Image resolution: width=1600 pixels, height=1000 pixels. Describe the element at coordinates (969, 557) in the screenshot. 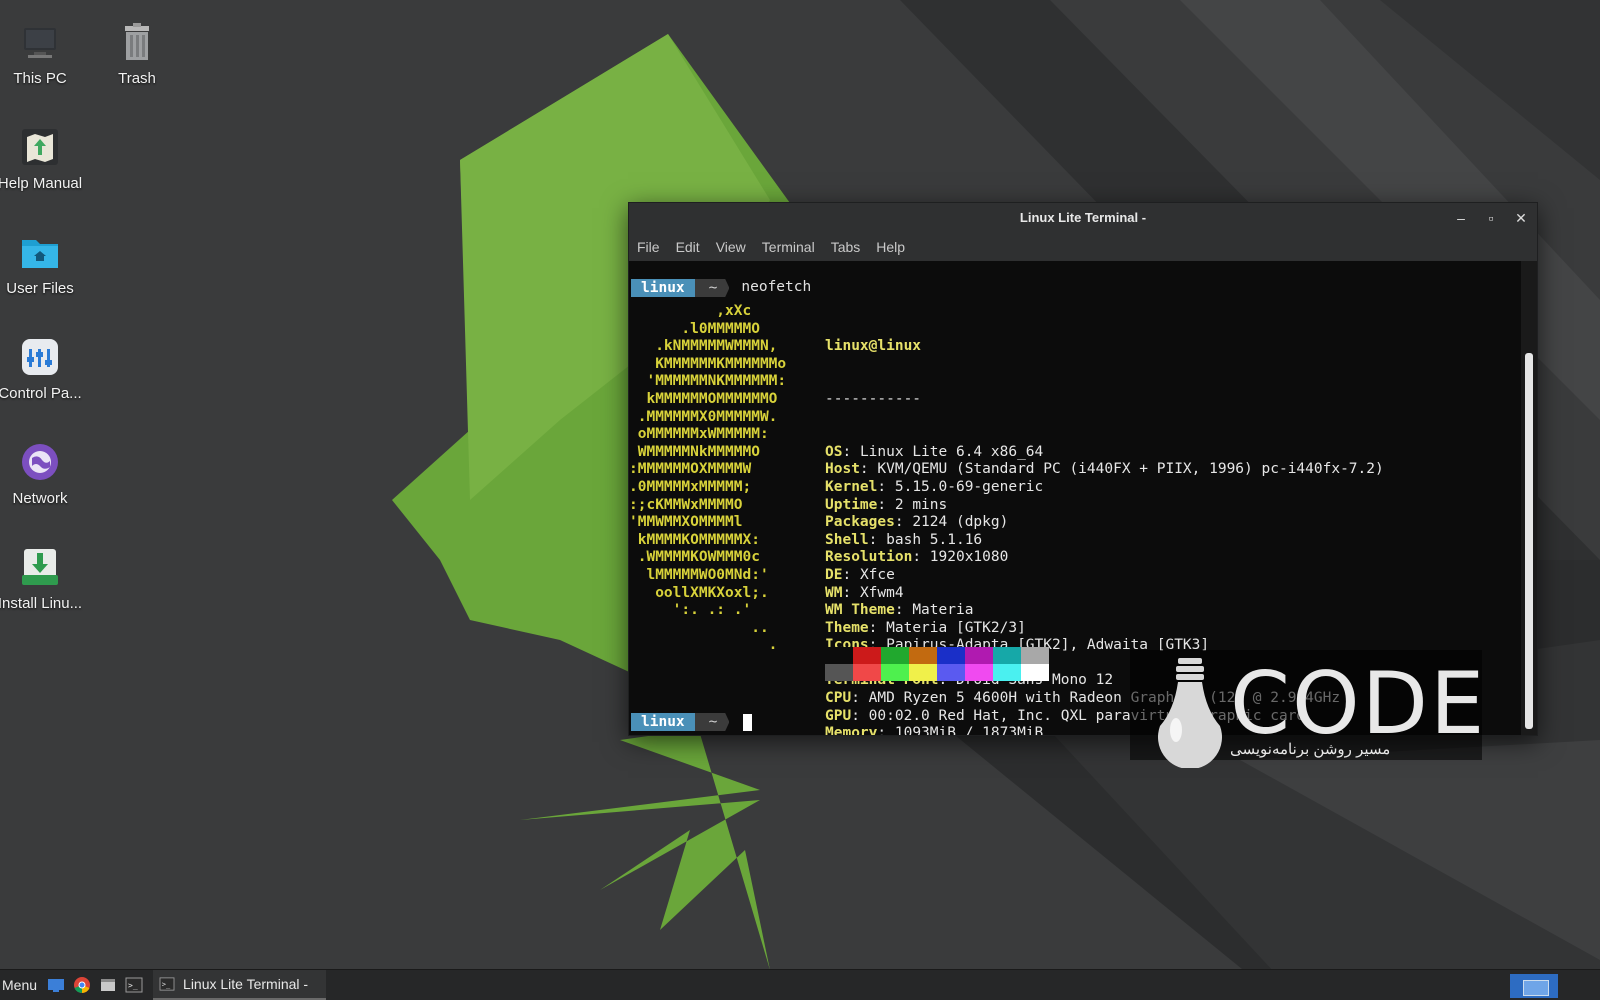

I see `info-value: 1920x1080` at that location.